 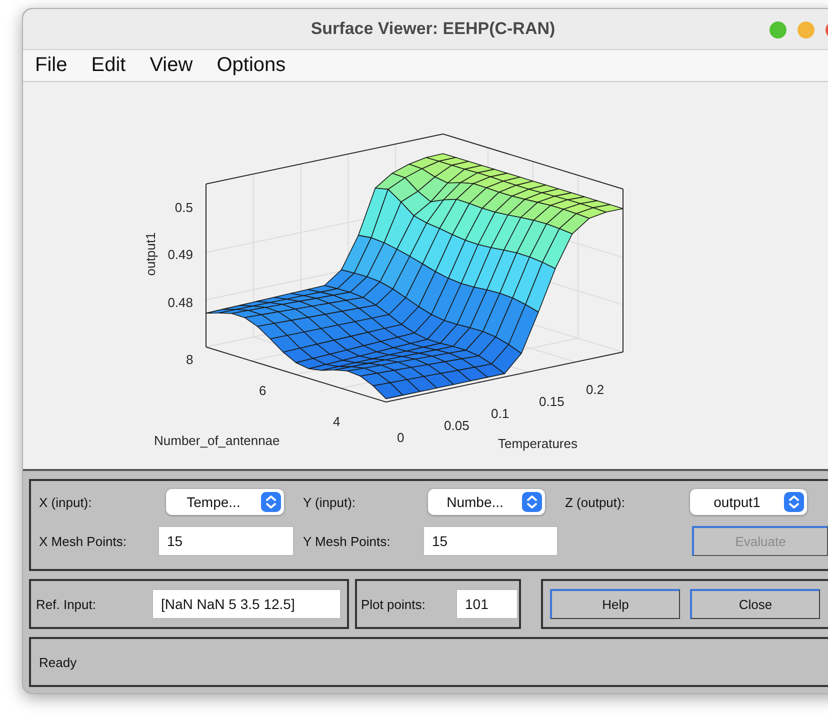 What do you see at coordinates (190, 359) in the screenshot?
I see `tick-label: 8` at bounding box center [190, 359].